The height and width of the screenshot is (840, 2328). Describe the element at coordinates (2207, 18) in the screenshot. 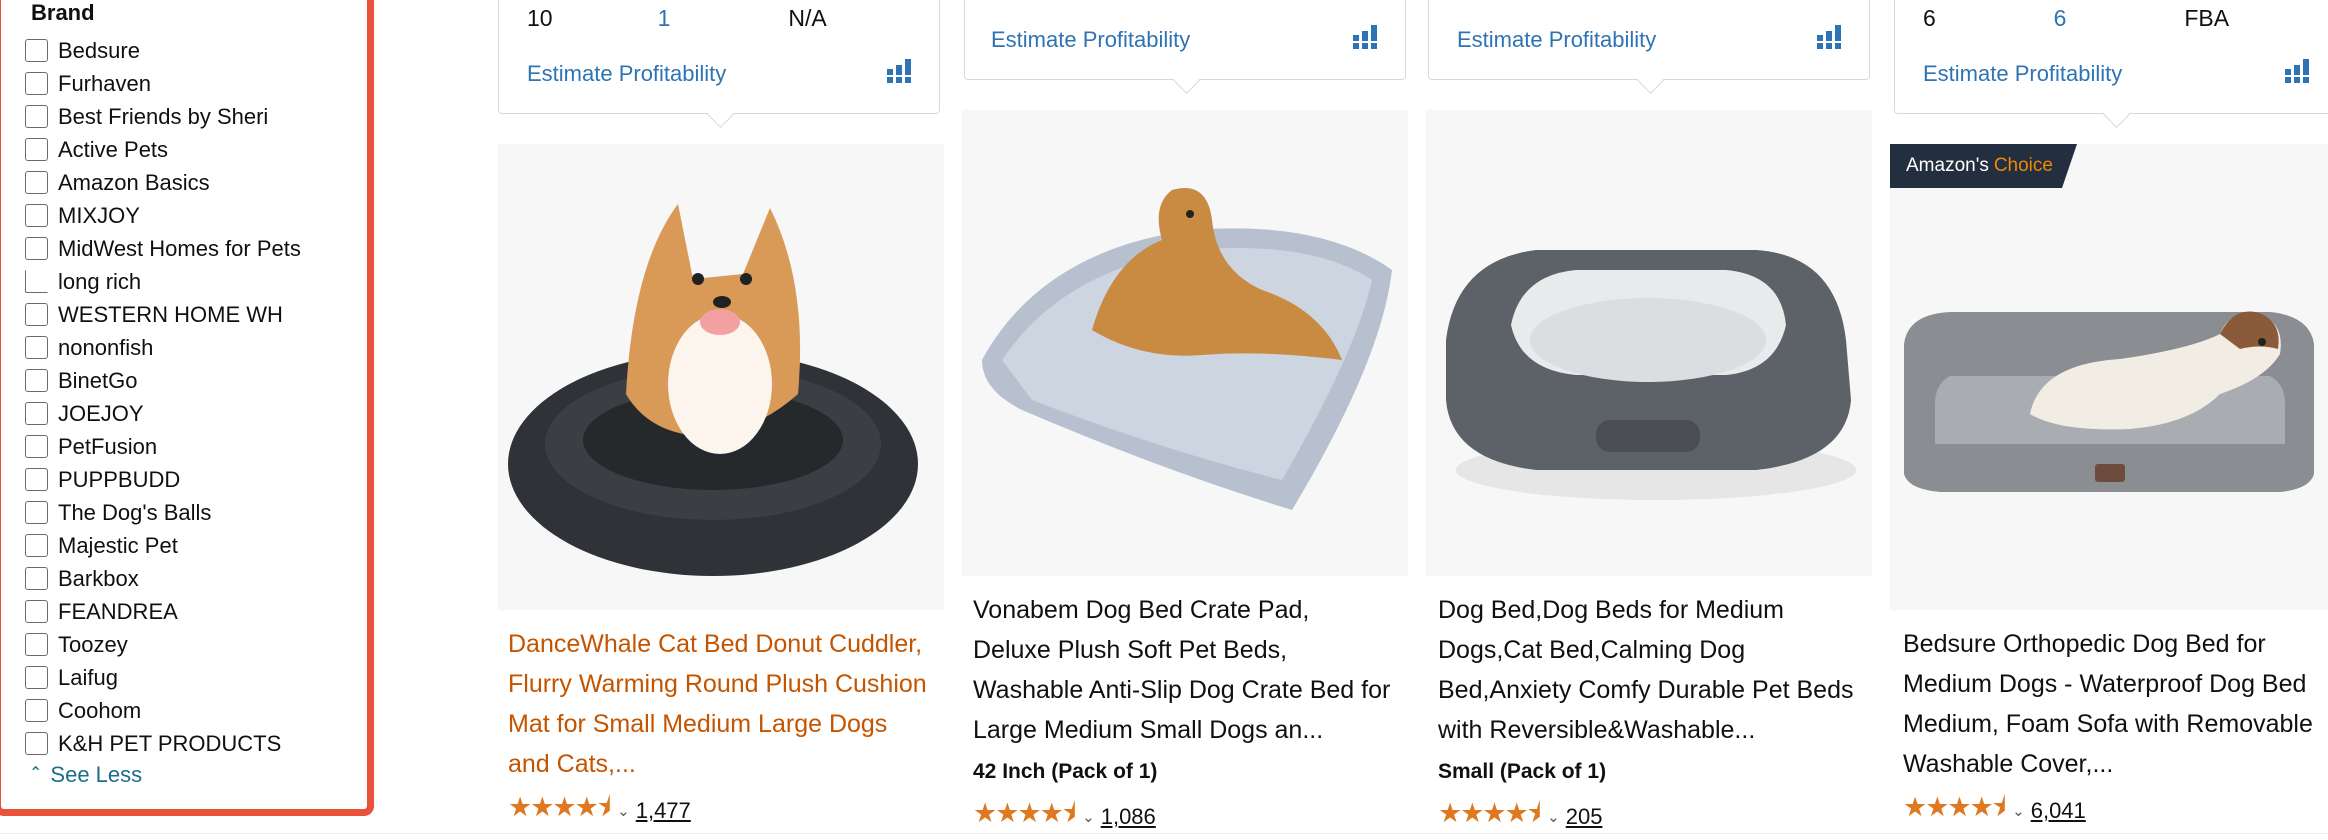

I see `stat-value: FBA` at that location.